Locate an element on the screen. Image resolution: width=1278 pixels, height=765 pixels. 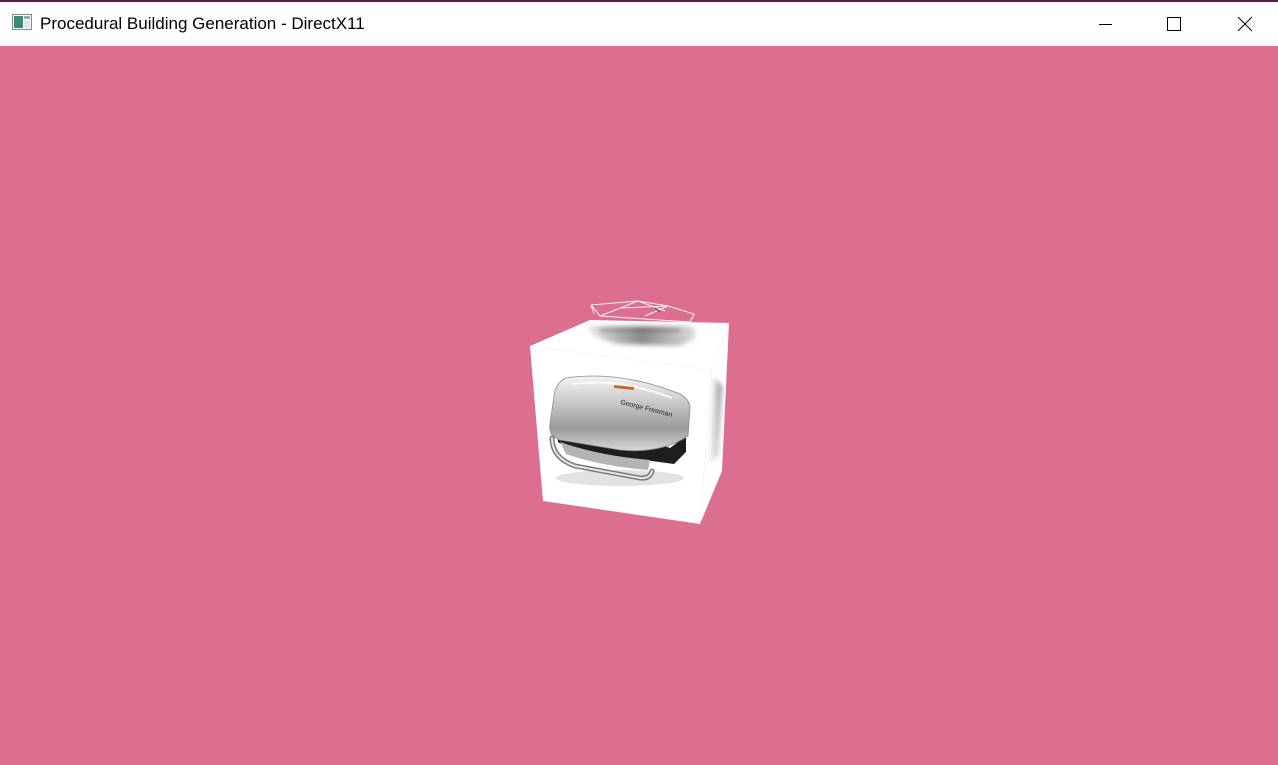
textured-cube: George Foreman is located at coordinates (629, 422).